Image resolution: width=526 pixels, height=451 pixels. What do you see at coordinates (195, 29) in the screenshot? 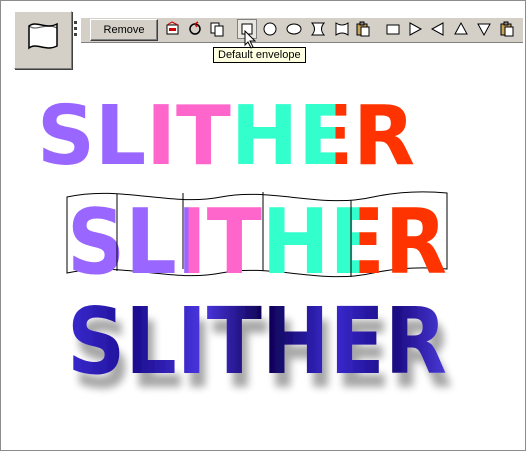
I see `circular-arrow-icon` at bounding box center [195, 29].